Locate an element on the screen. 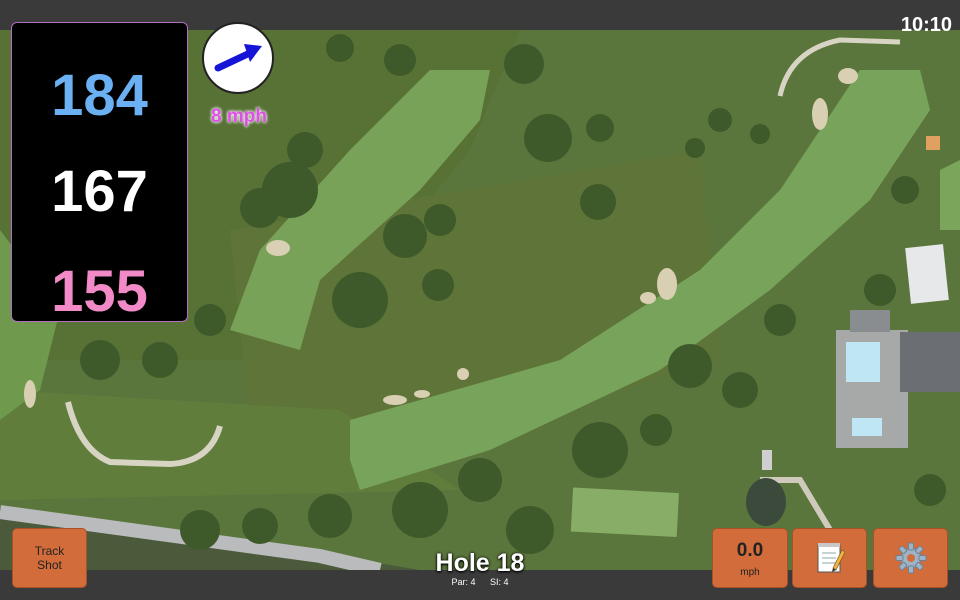 Image resolution: width=960 pixels, height=600 pixels. middle-yardage: 167 is located at coordinates (99, 191).